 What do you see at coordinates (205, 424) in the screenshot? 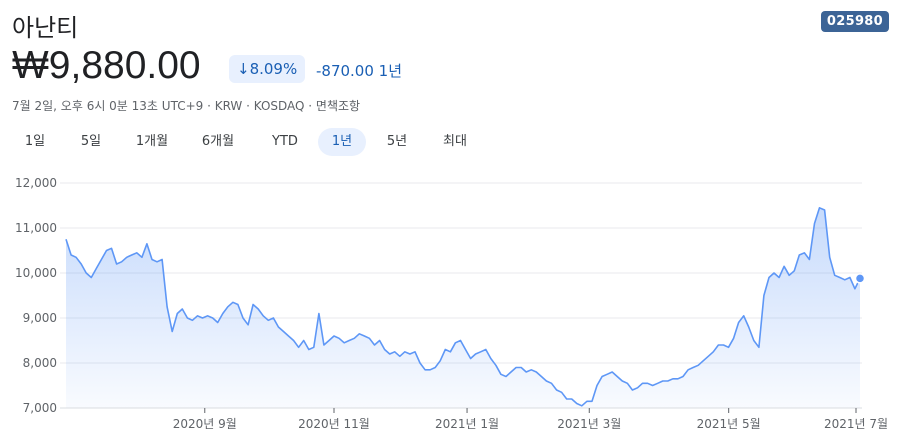
I see `x-tick-label: 2020년 9월` at bounding box center [205, 424].